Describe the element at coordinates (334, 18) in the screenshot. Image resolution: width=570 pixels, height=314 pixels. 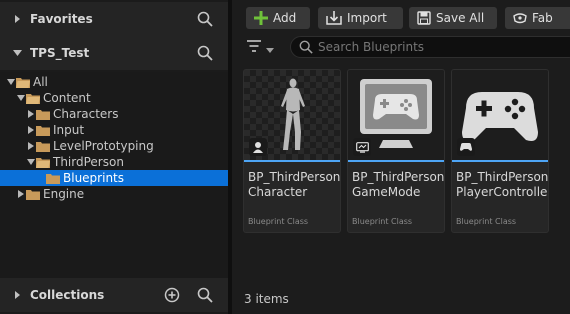
I see `import-icon` at that location.